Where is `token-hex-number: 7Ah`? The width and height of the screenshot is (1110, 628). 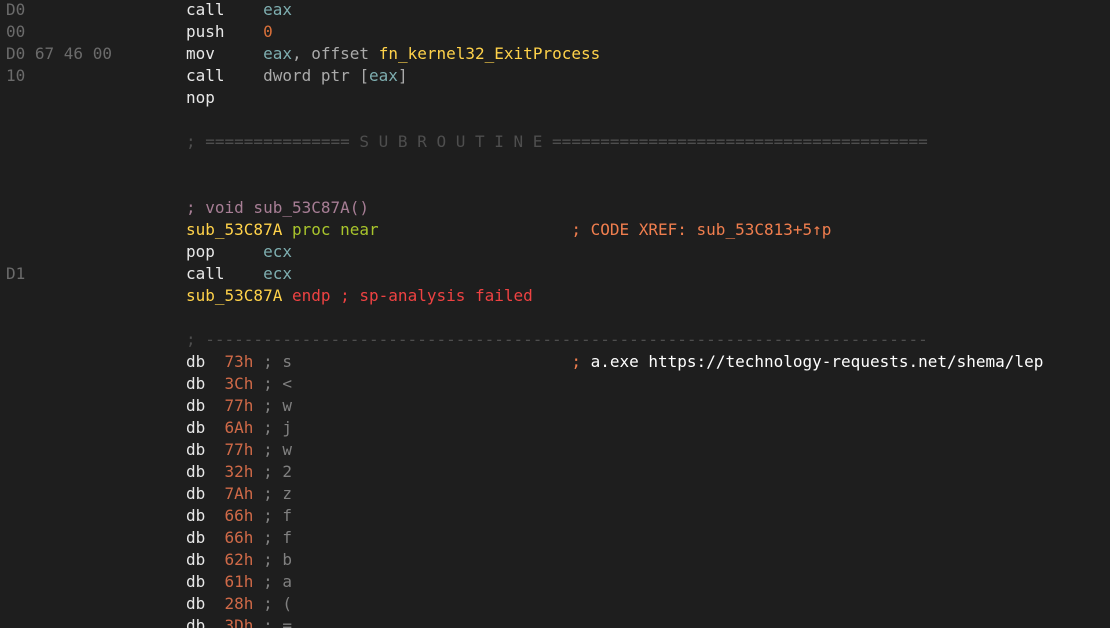
token-hex-number: 7Ah is located at coordinates (239, 493).